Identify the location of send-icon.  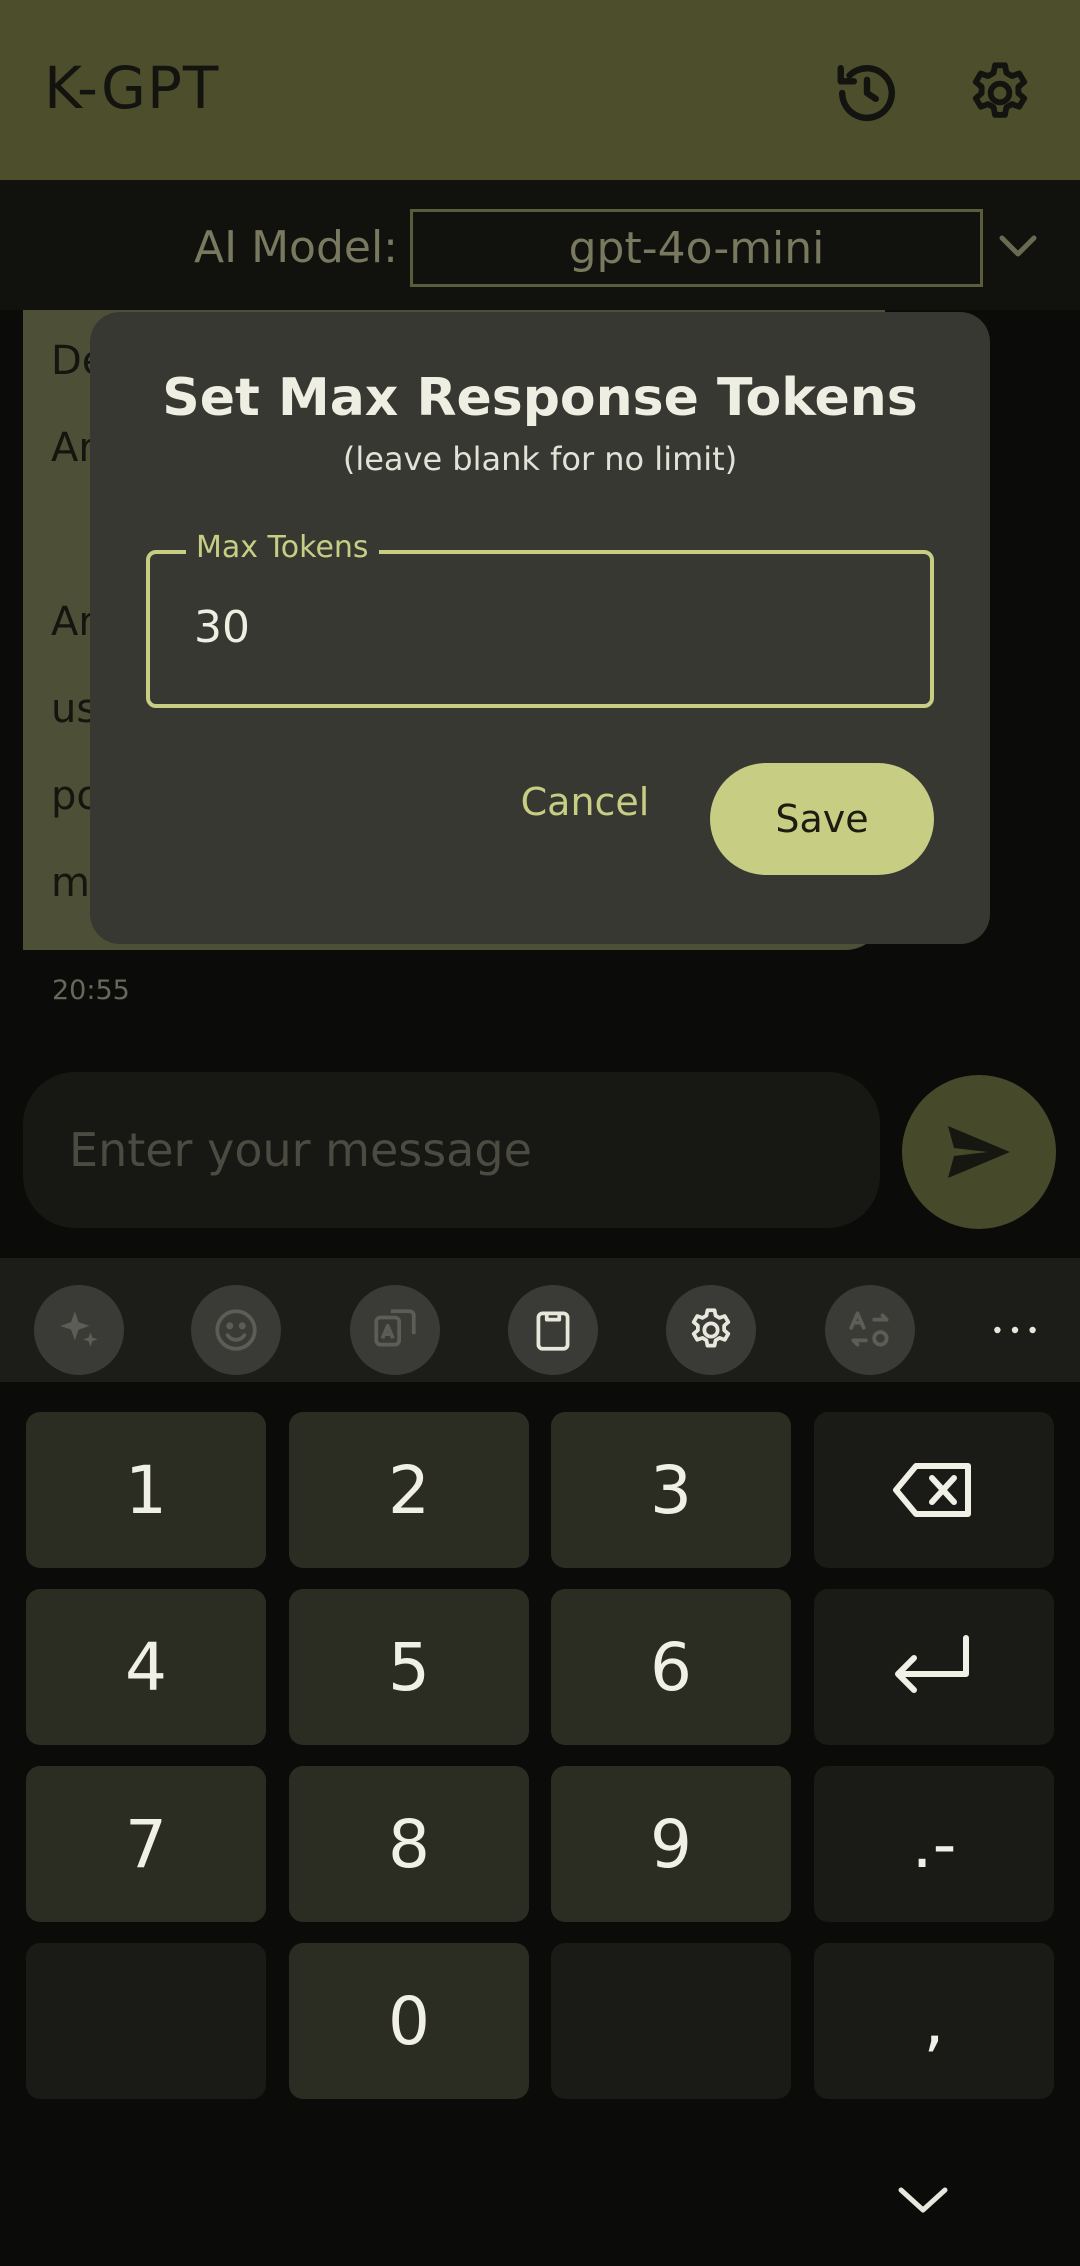
(979, 1152).